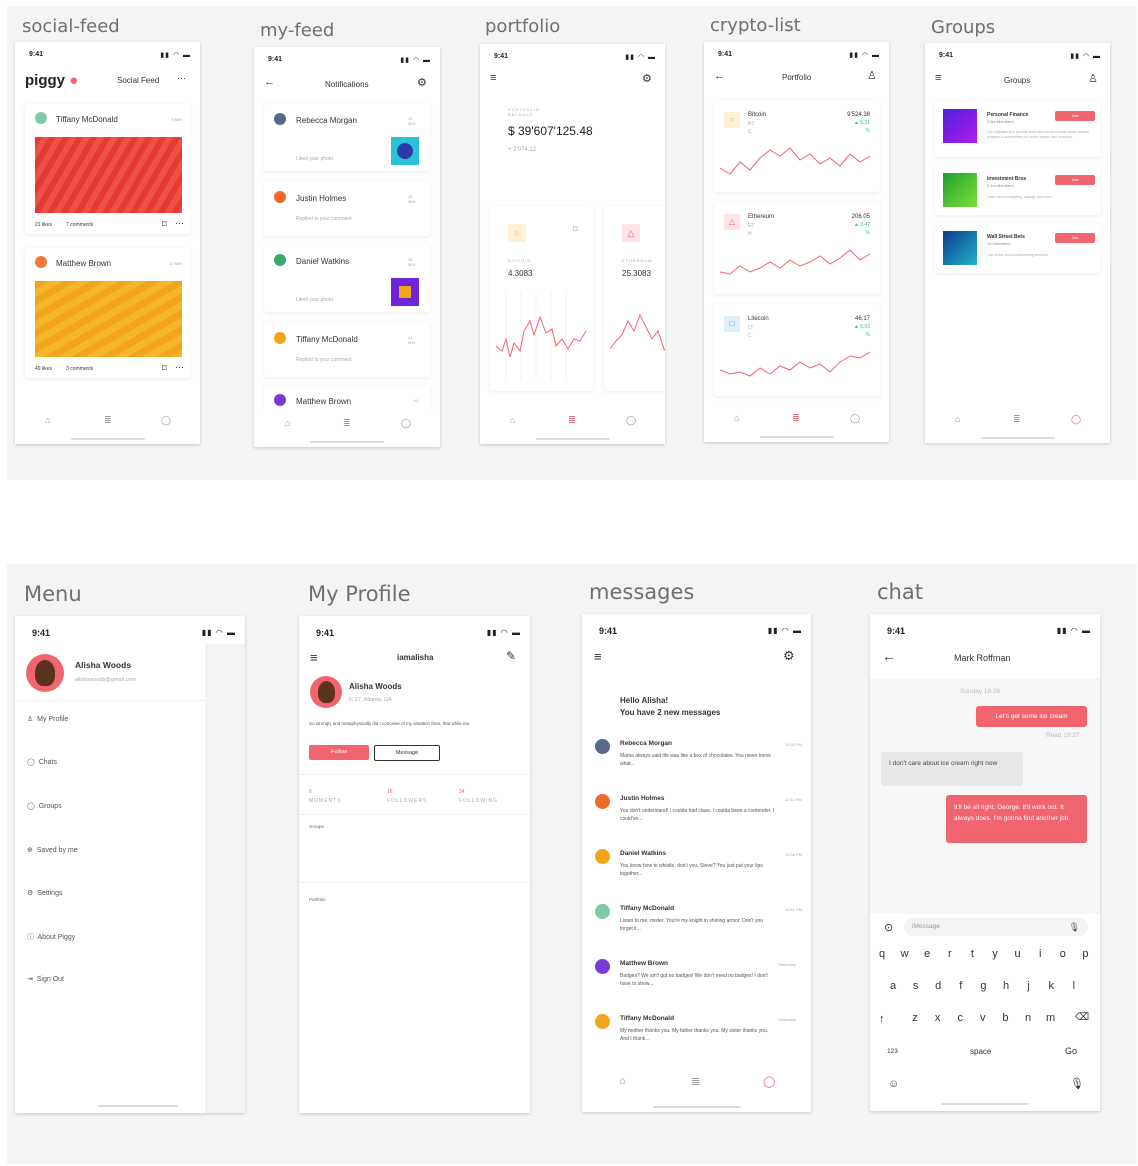 The width and height of the screenshot is (1138, 1166). Describe the element at coordinates (83, 263) in the screenshot. I see `post-author: Matthew Brown` at that location.